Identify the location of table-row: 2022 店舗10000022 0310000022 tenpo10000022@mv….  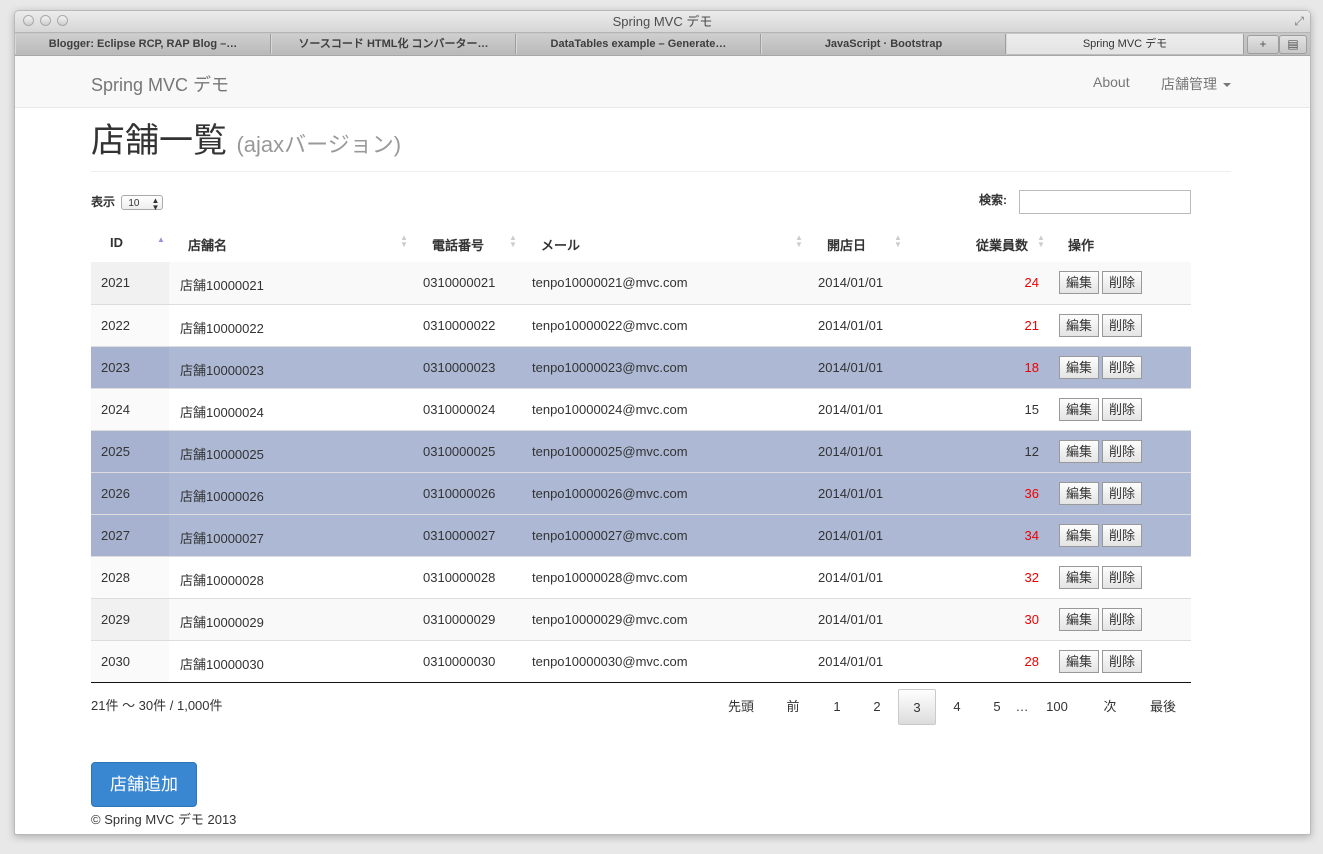
(641, 325).